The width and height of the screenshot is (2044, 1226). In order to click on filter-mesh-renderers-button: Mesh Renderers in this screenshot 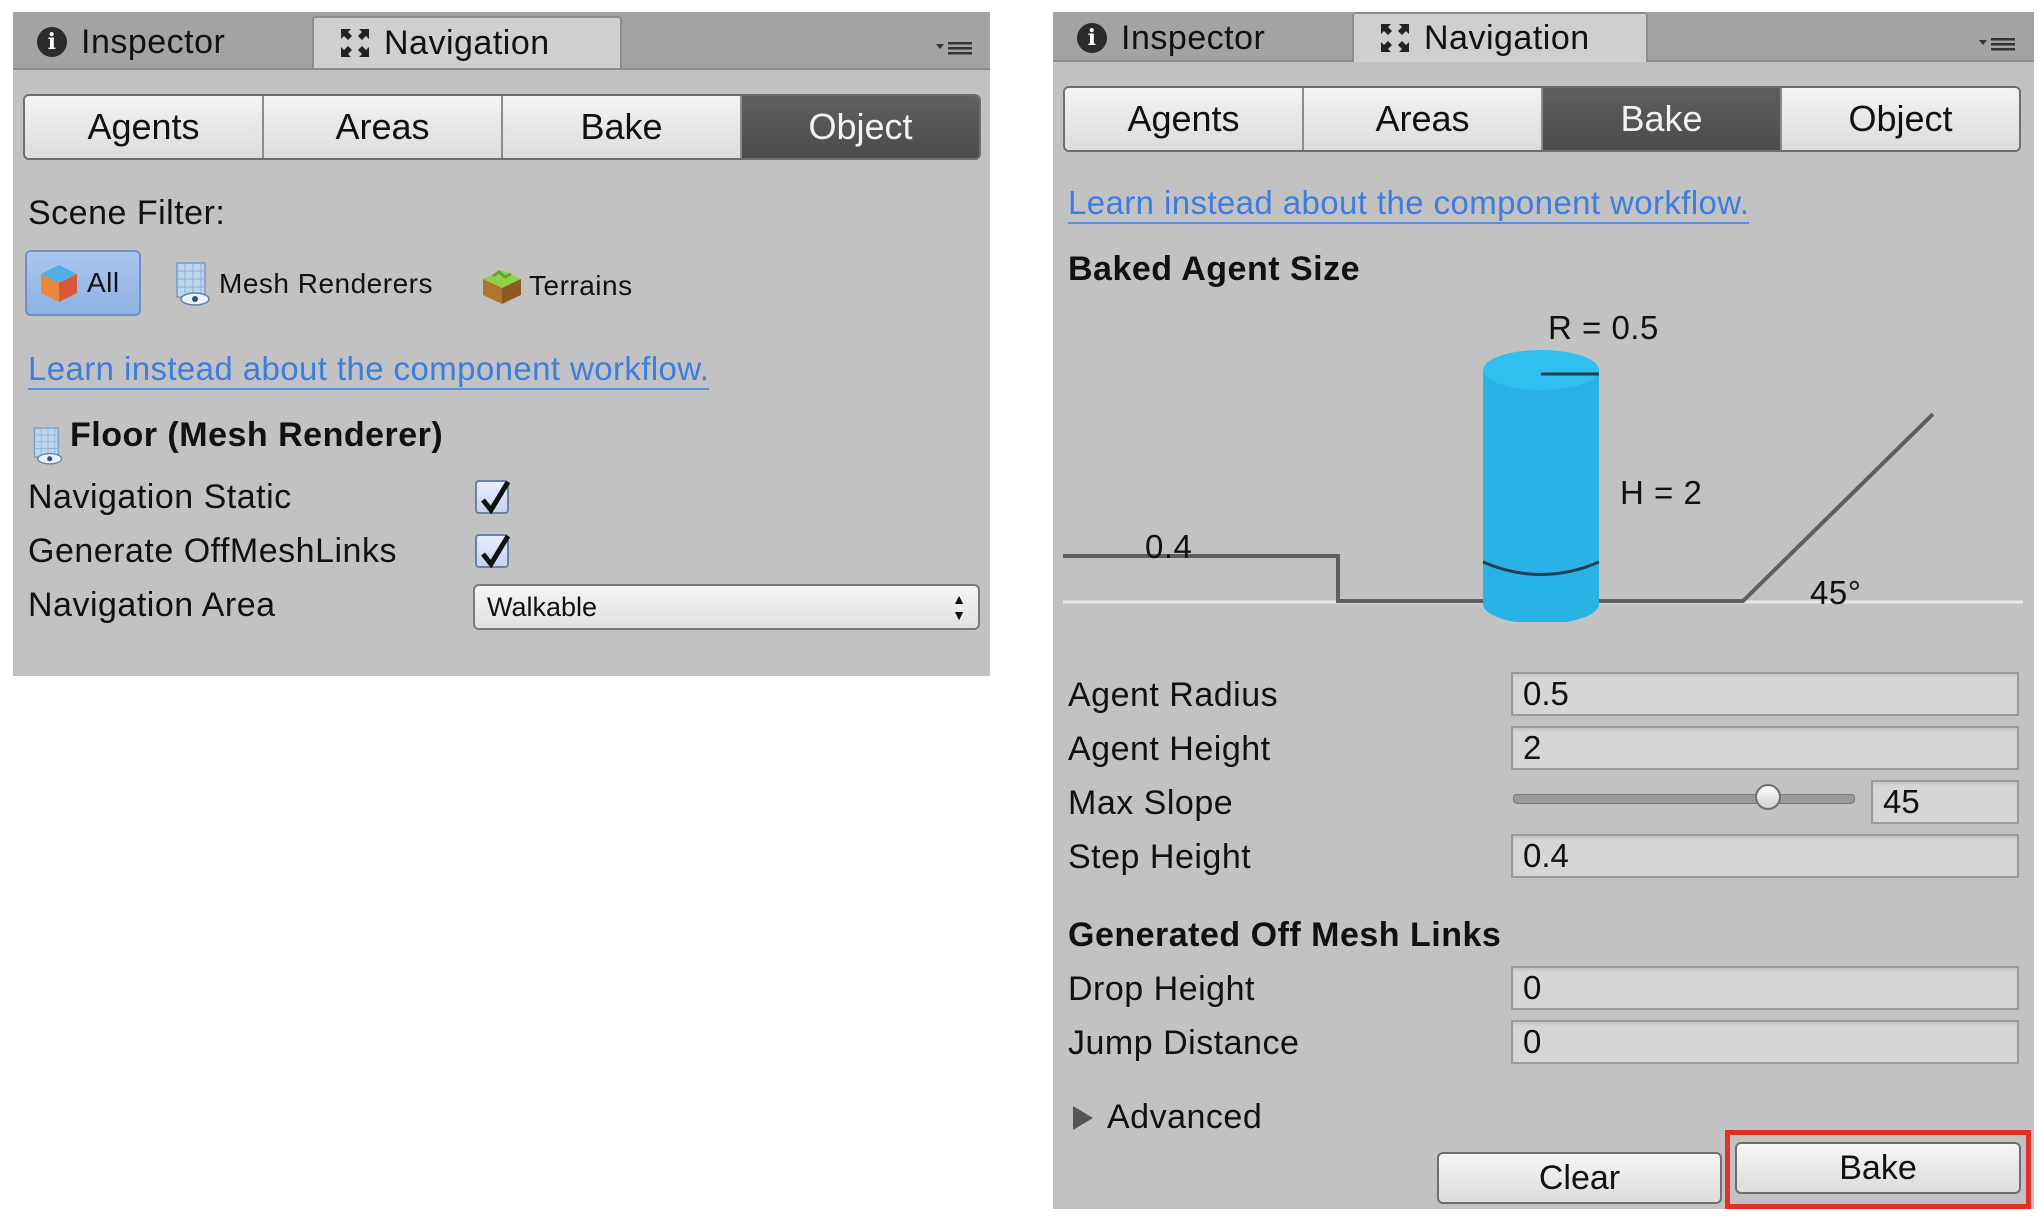, I will do `click(303, 284)`.